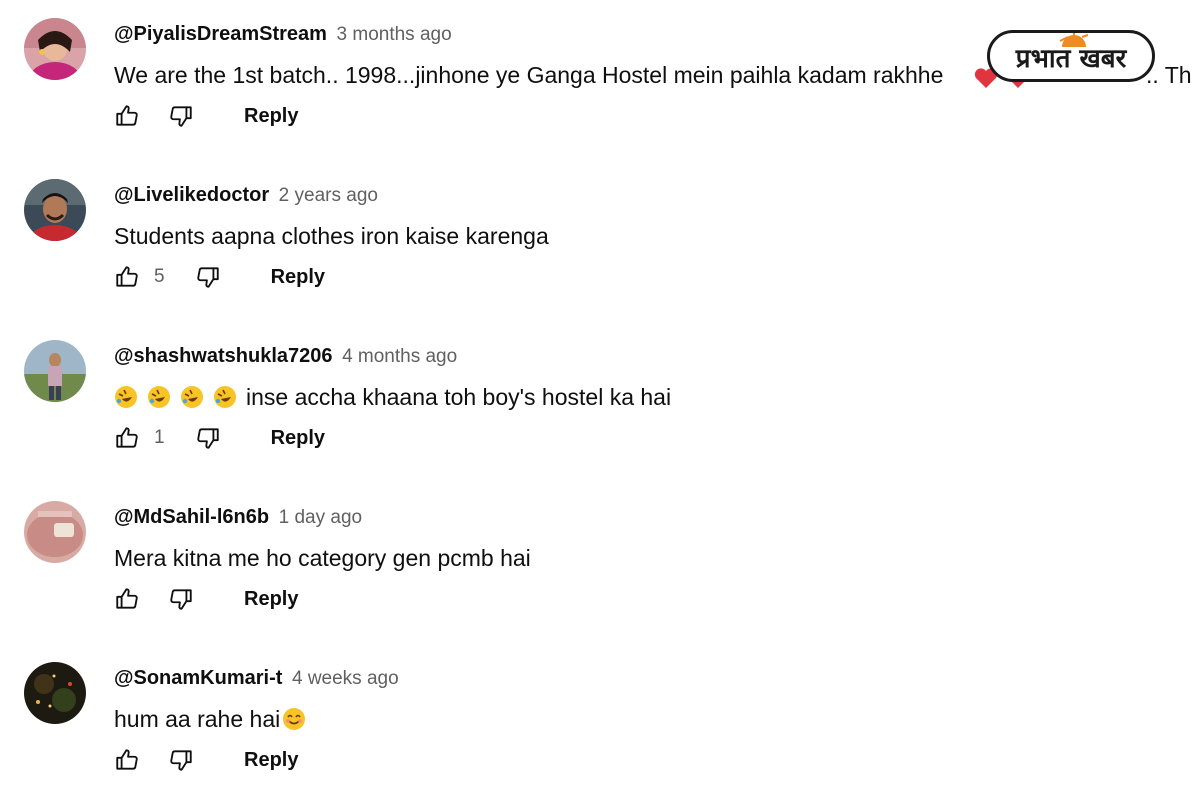 This screenshot has width=1200, height=800. I want to click on comment-text: hum aa rahe hai, so click(210, 719).